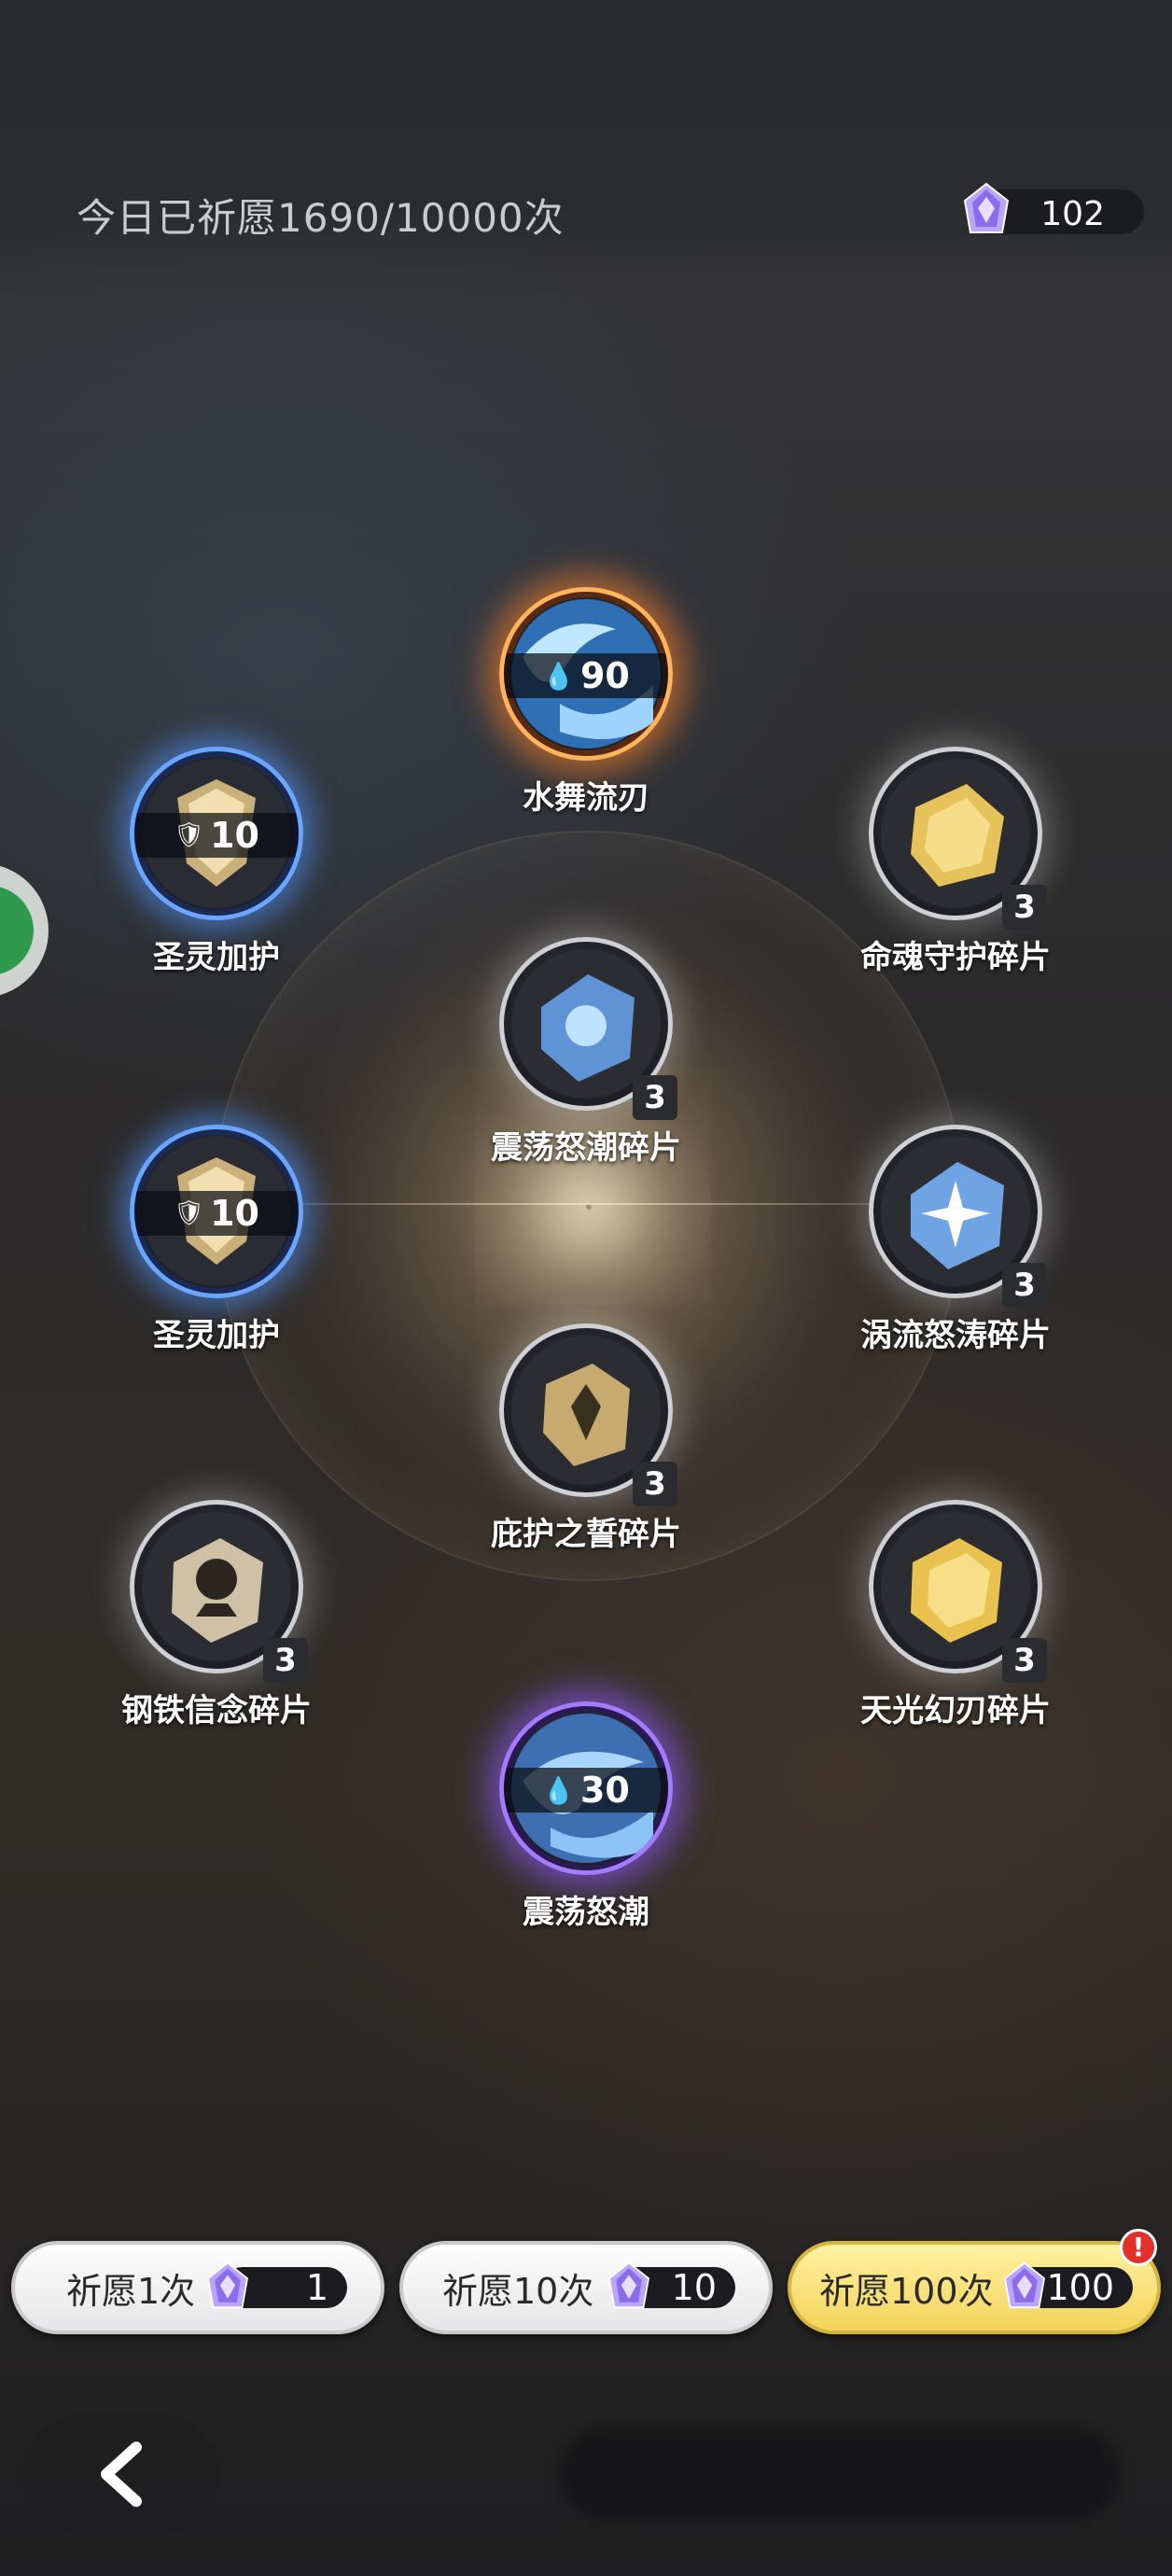 The image size is (1172, 2576). Describe the element at coordinates (586, 1912) in the screenshot. I see `reward-label: 震荡怒潮` at that location.